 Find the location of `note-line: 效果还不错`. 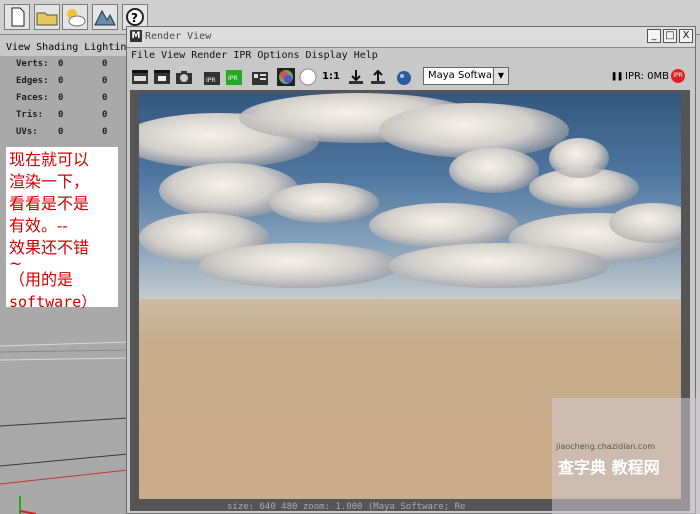

note-line: 效果还不错 is located at coordinates (49, 247).